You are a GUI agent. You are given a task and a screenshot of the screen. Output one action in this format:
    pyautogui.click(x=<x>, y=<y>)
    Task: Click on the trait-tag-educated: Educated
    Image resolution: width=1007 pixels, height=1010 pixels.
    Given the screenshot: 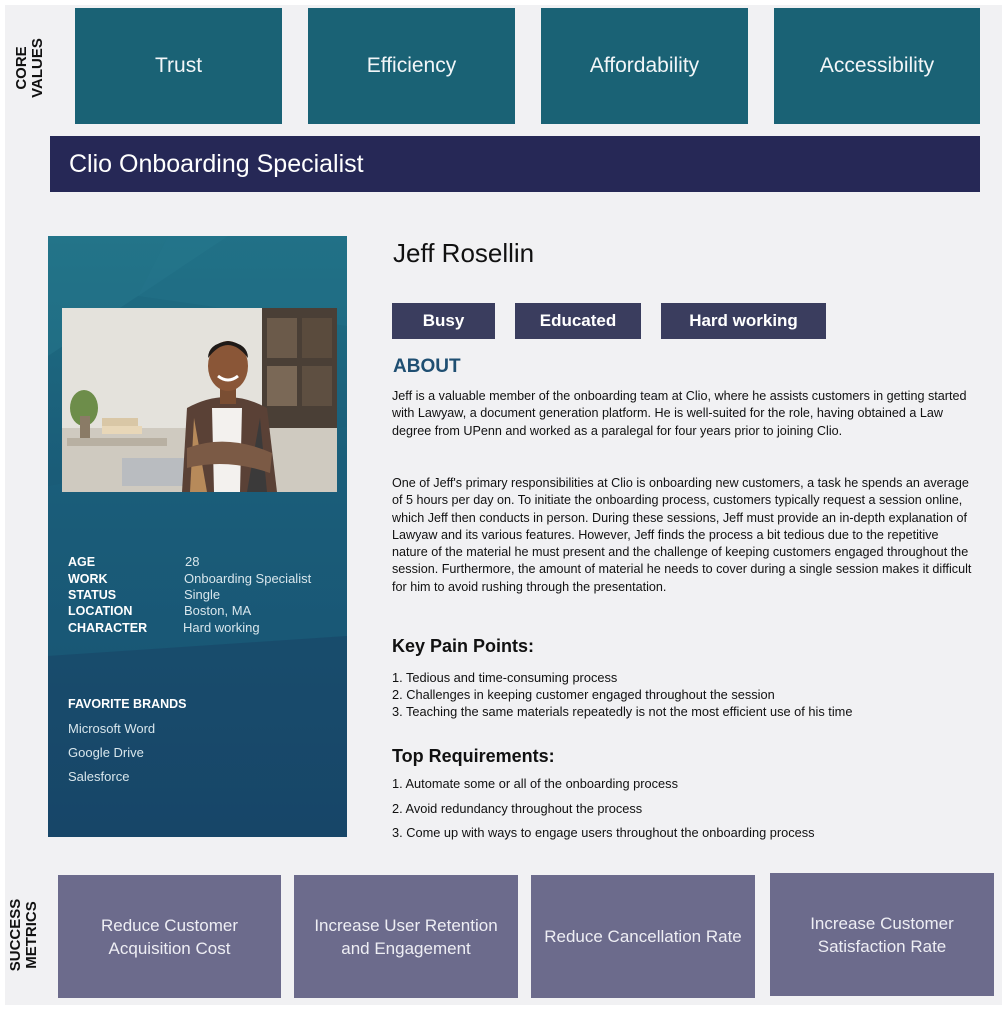 What is the action you would take?
    pyautogui.click(x=578, y=321)
    